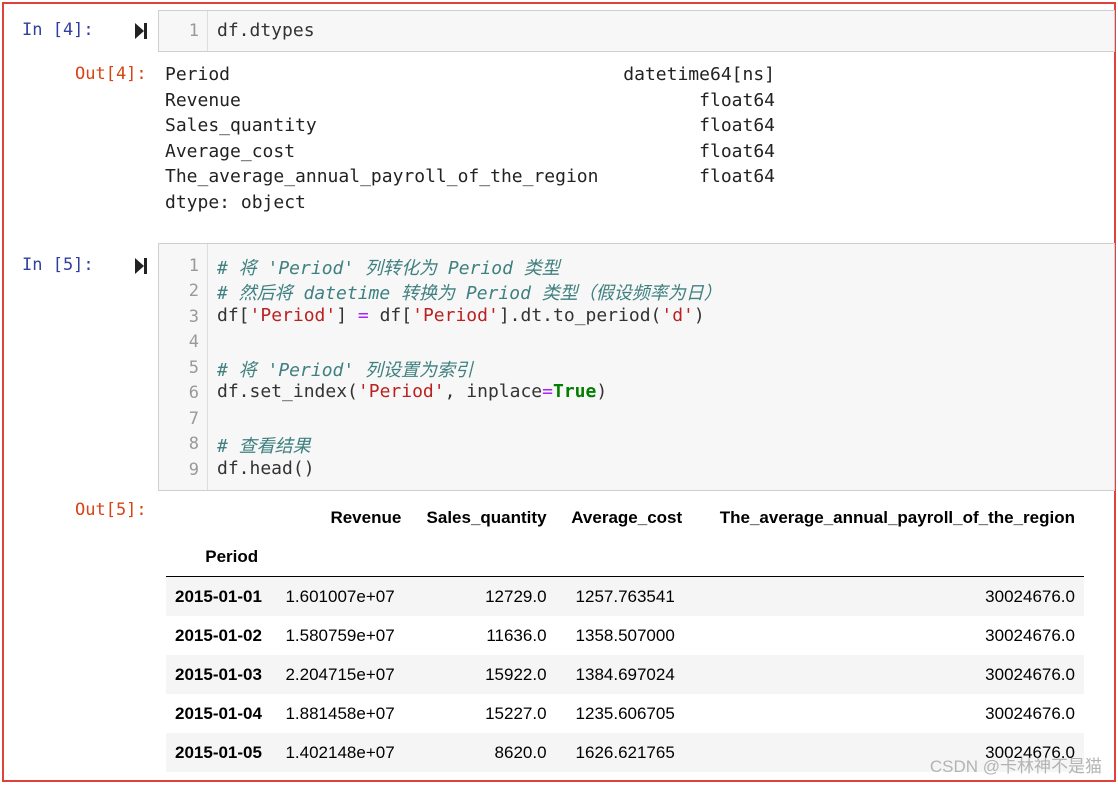 The image size is (1118, 785). Describe the element at coordinates (241, 125) in the screenshot. I see `dtype-column-name: Sales_quantity` at that location.